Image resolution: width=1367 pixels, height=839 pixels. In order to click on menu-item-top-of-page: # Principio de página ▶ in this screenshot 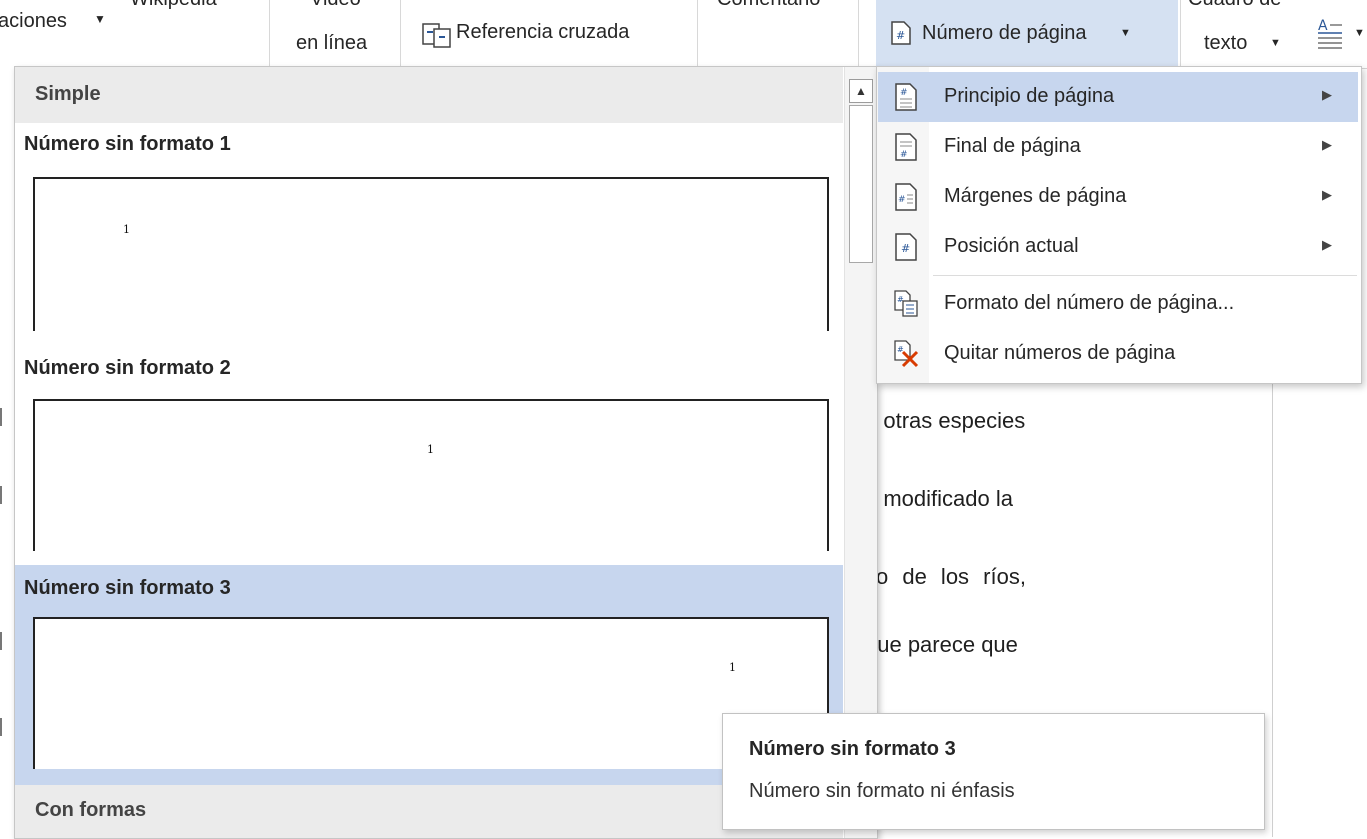, I will do `click(1118, 97)`.